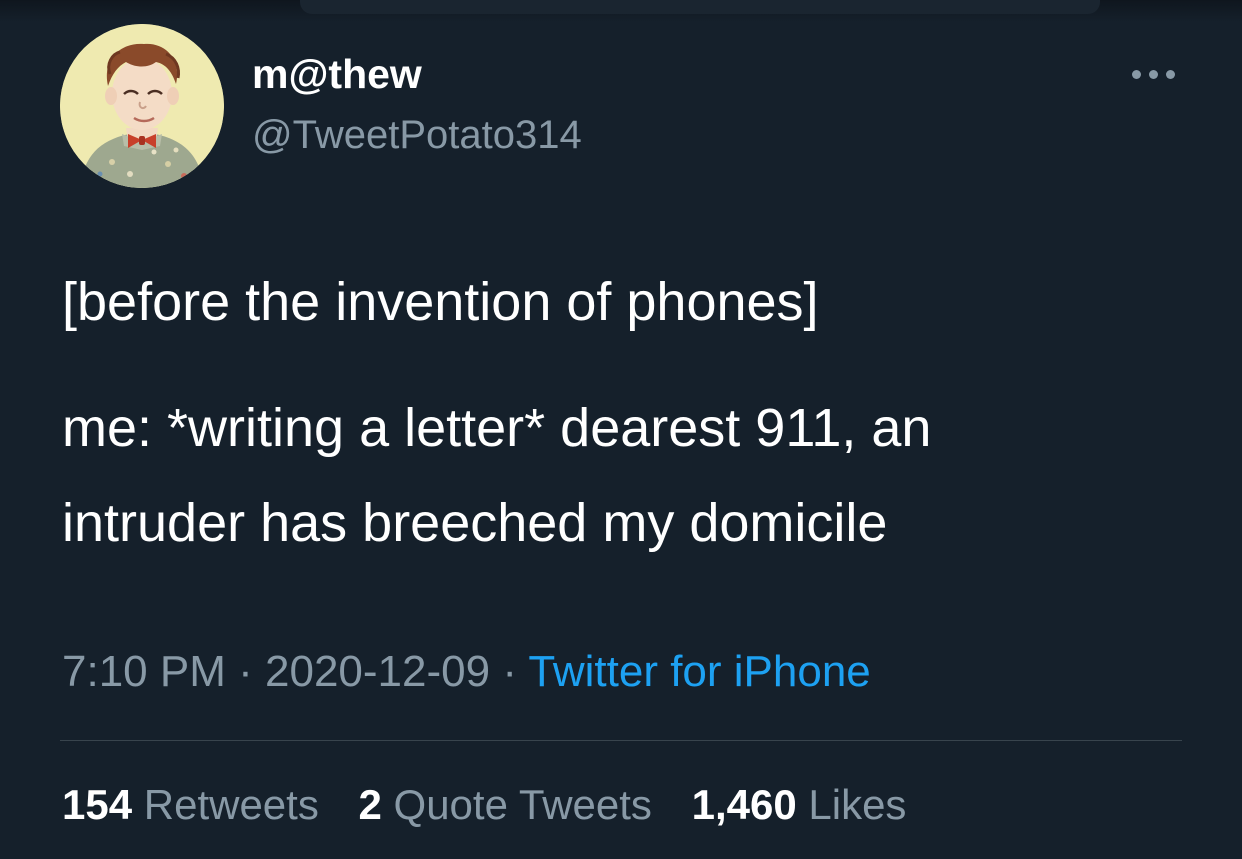 The image size is (1242, 859). Describe the element at coordinates (744, 804) in the screenshot. I see `likes-count: 1,460` at that location.